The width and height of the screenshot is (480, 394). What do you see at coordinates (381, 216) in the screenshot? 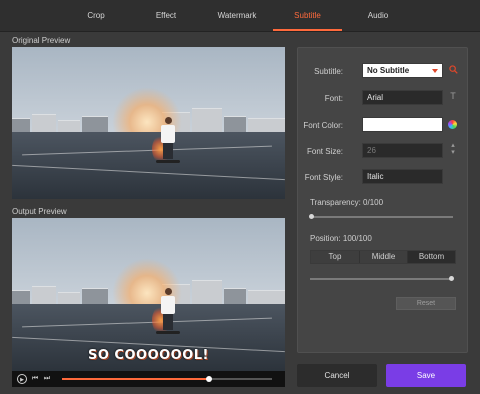
I see `transparency-slider` at bounding box center [381, 216].